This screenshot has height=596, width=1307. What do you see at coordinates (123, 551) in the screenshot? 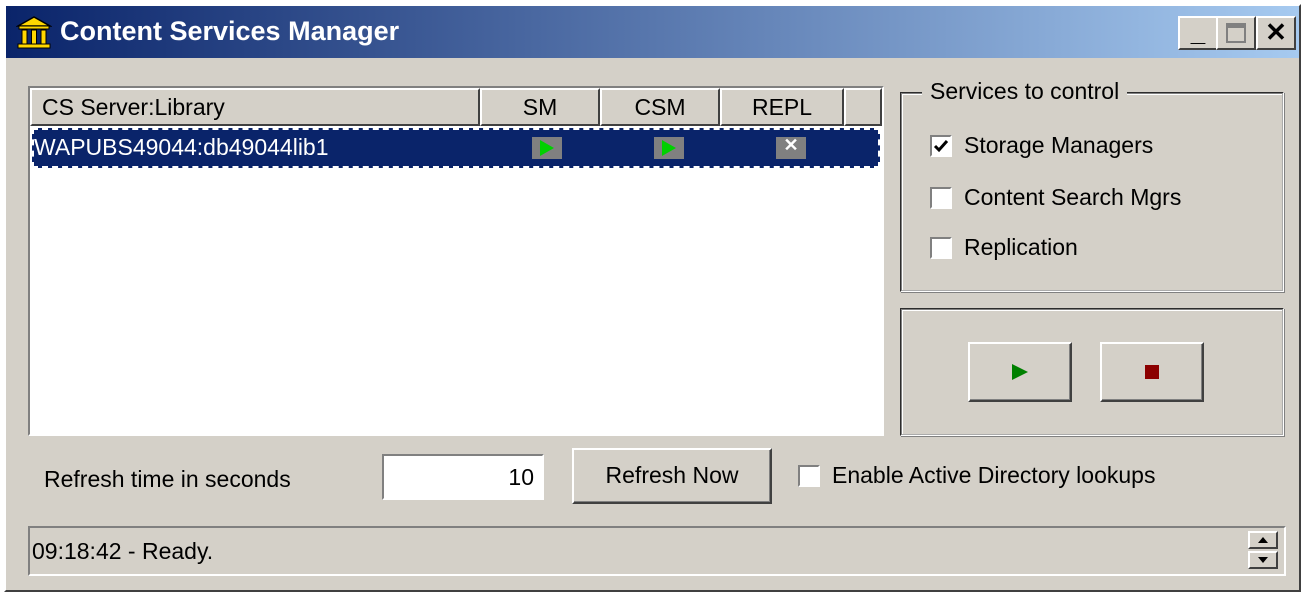
I see `status-text: 09:18:42 - Ready.` at bounding box center [123, 551].